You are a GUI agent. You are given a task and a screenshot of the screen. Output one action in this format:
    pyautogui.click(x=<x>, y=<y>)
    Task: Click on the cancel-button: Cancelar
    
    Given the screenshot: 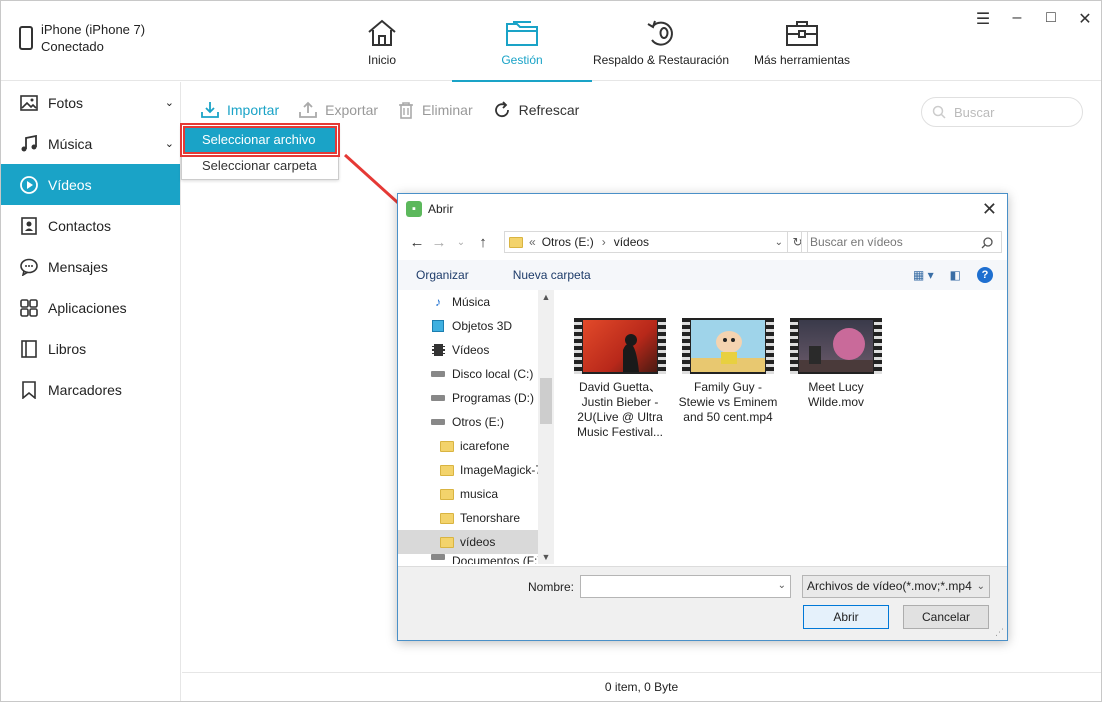 What is the action you would take?
    pyautogui.click(x=946, y=617)
    